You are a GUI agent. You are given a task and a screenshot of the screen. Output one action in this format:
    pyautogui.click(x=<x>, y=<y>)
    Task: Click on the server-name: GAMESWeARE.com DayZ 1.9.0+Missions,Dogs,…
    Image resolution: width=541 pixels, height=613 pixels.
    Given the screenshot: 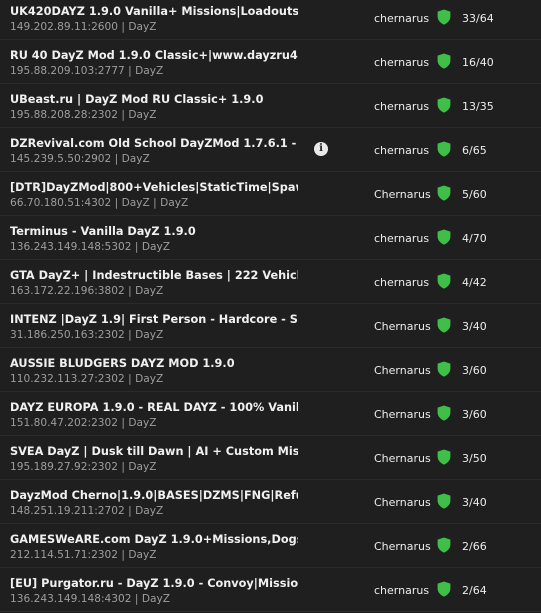 What is the action you would take?
    pyautogui.click(x=154, y=539)
    